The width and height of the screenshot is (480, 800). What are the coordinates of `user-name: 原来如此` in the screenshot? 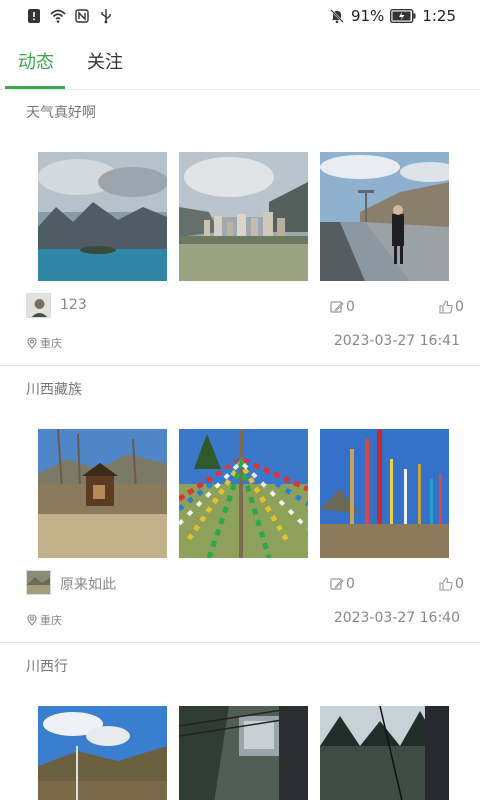 It's located at (88, 584).